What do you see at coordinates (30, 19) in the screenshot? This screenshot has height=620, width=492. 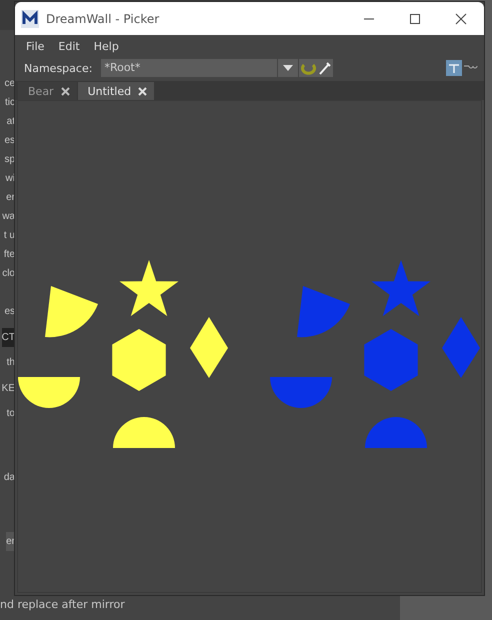 I see `app-logo-icon` at bounding box center [30, 19].